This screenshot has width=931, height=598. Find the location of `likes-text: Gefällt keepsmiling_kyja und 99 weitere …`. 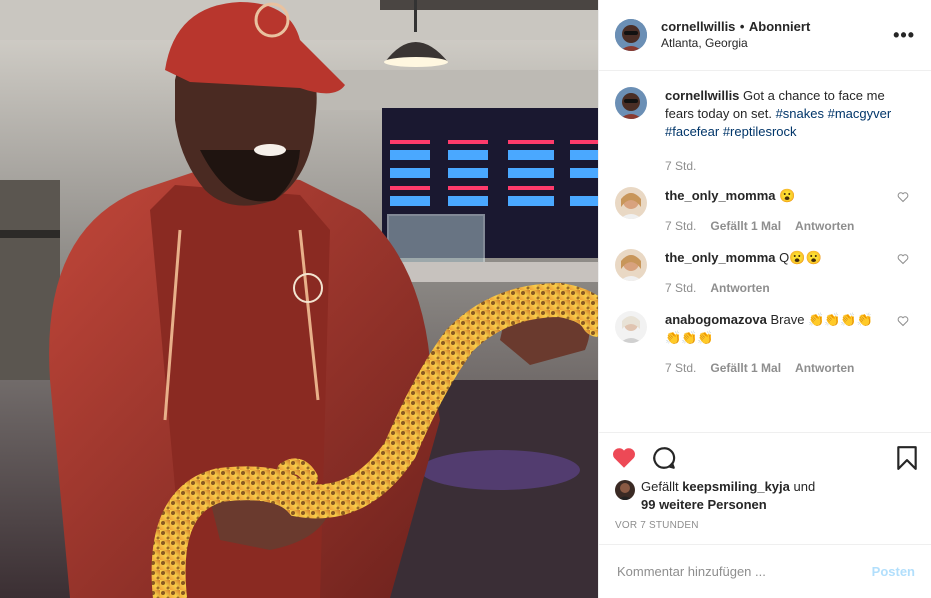

likes-text: Gefällt keepsmiling_kyja und 99 weitere … is located at coordinates (728, 496).